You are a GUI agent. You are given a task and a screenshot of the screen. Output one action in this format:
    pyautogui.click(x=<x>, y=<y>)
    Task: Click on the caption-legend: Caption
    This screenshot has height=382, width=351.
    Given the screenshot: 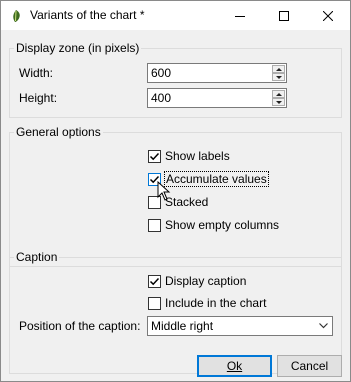 What is the action you would take?
    pyautogui.click(x=37, y=257)
    